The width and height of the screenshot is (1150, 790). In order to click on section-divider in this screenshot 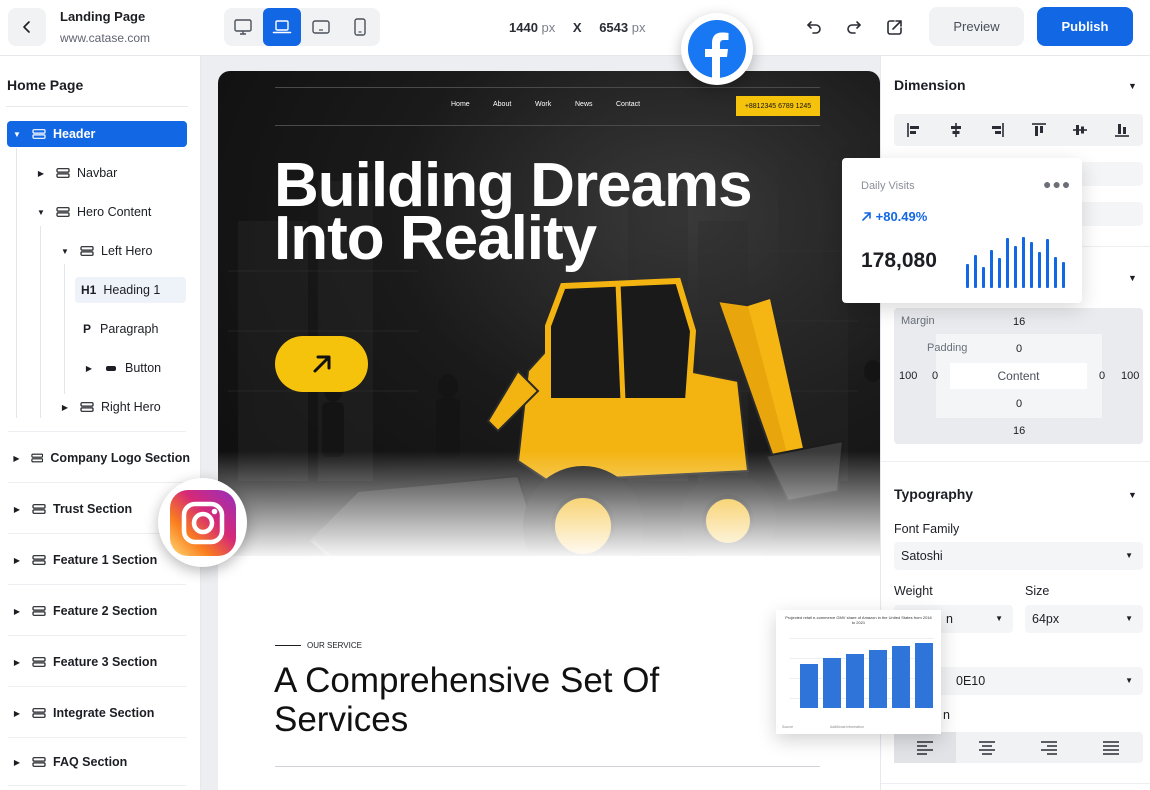, I will do `click(97, 737)`.